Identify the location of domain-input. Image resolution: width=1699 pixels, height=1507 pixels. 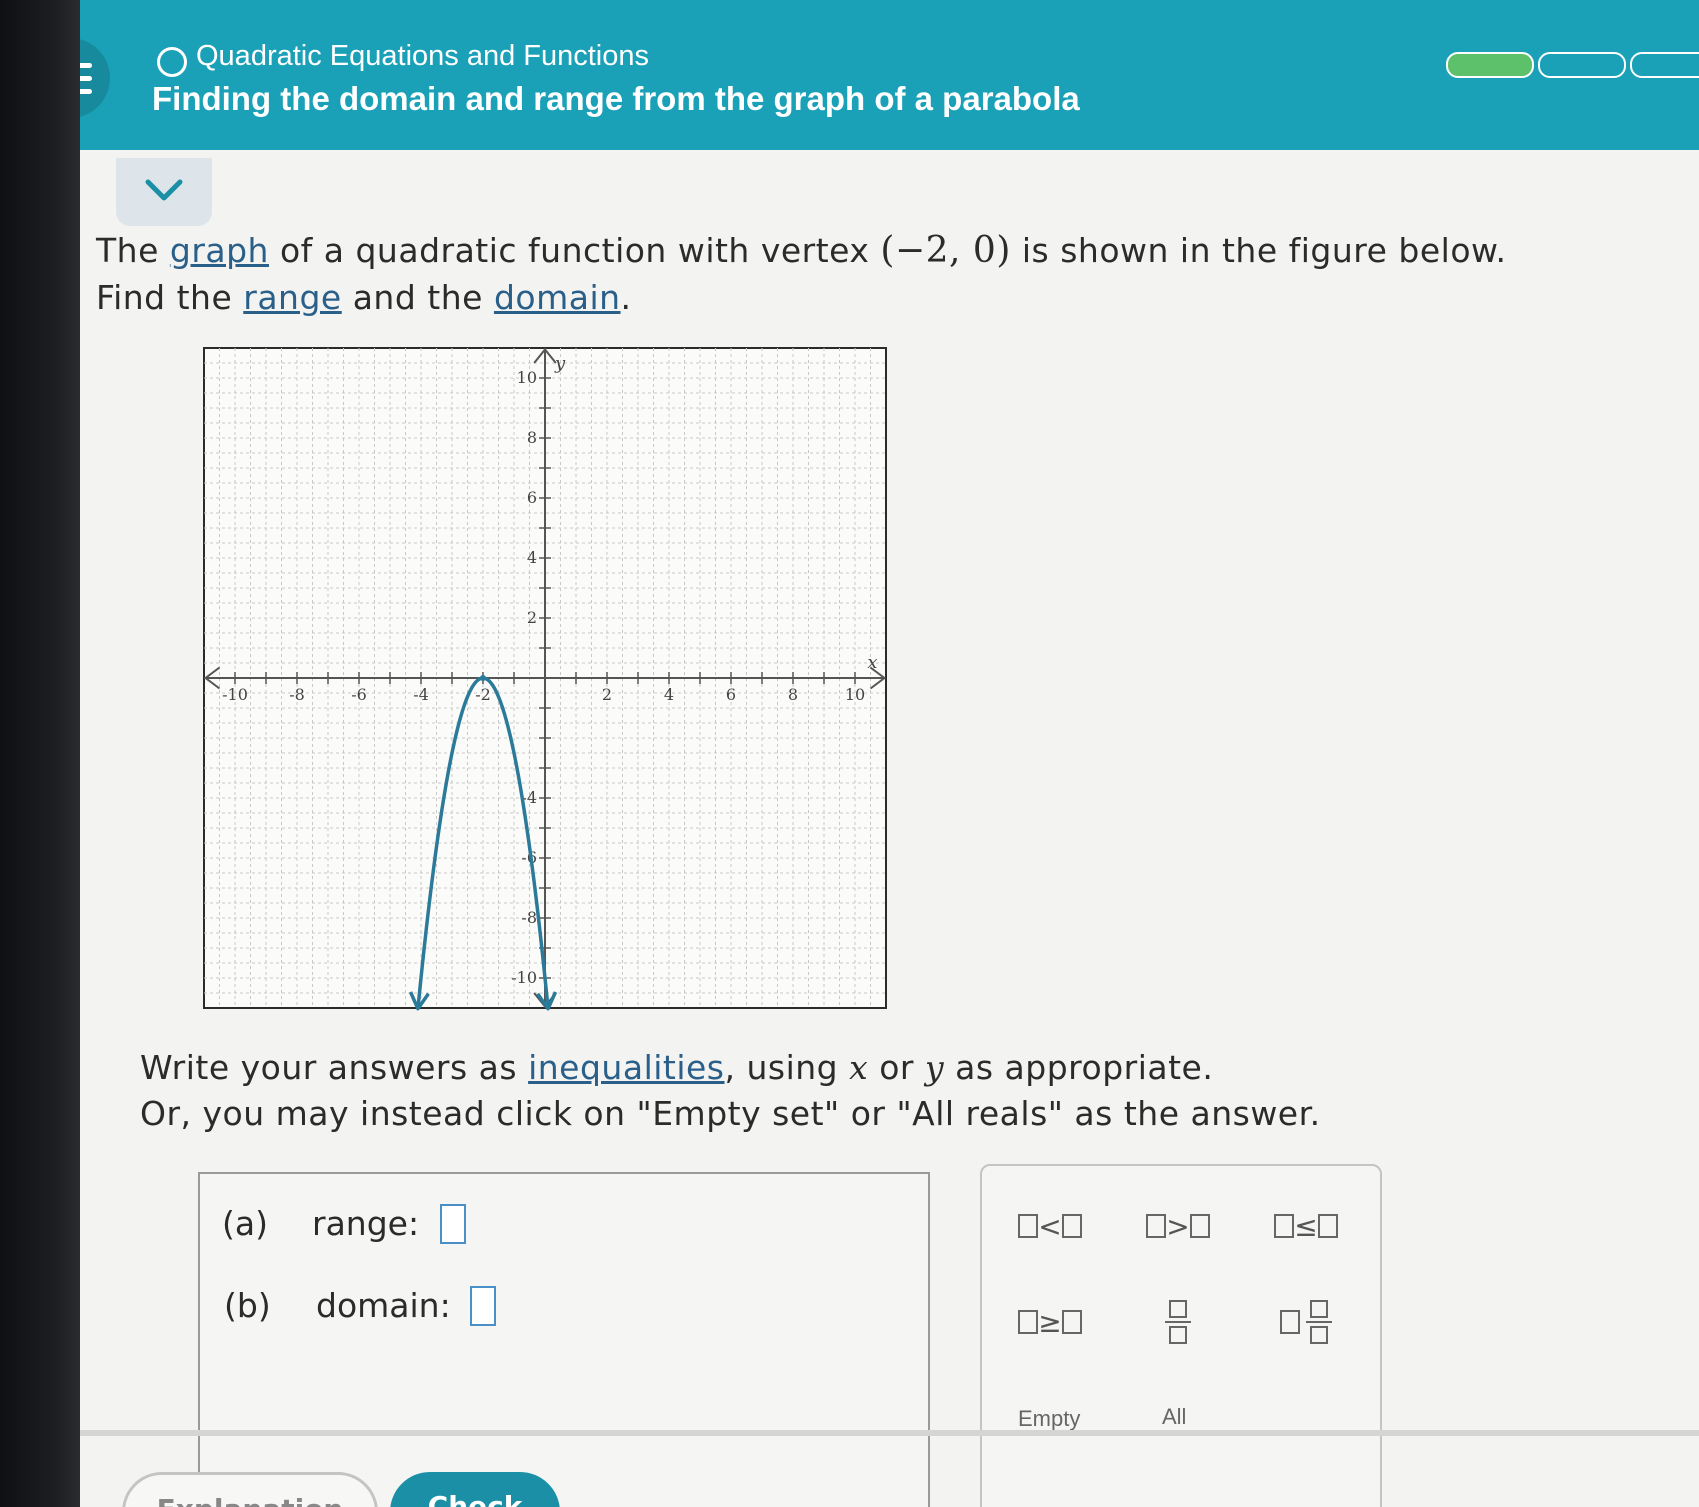
(483, 1306).